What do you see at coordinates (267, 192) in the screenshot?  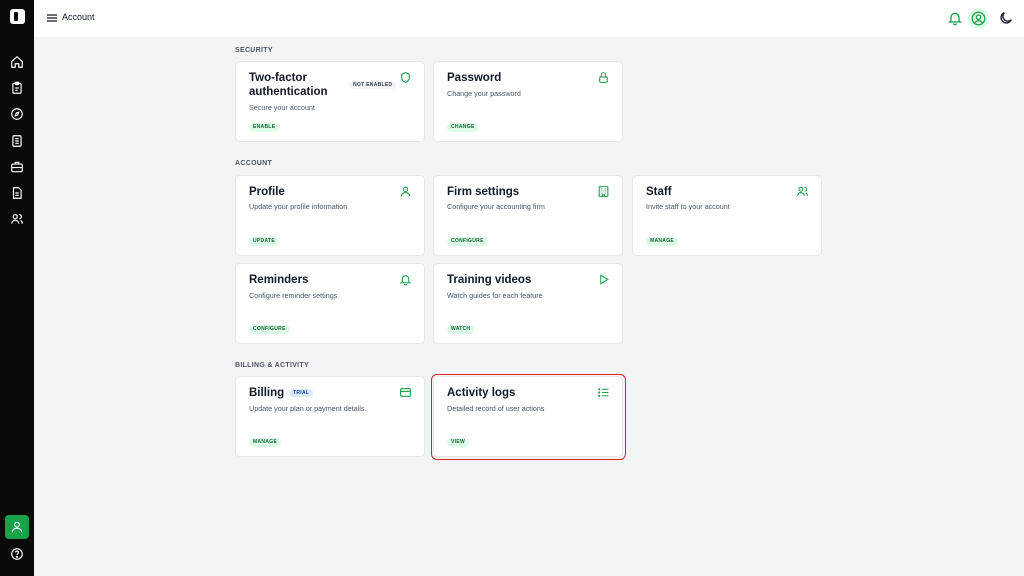 I see `card-title: Profile` at bounding box center [267, 192].